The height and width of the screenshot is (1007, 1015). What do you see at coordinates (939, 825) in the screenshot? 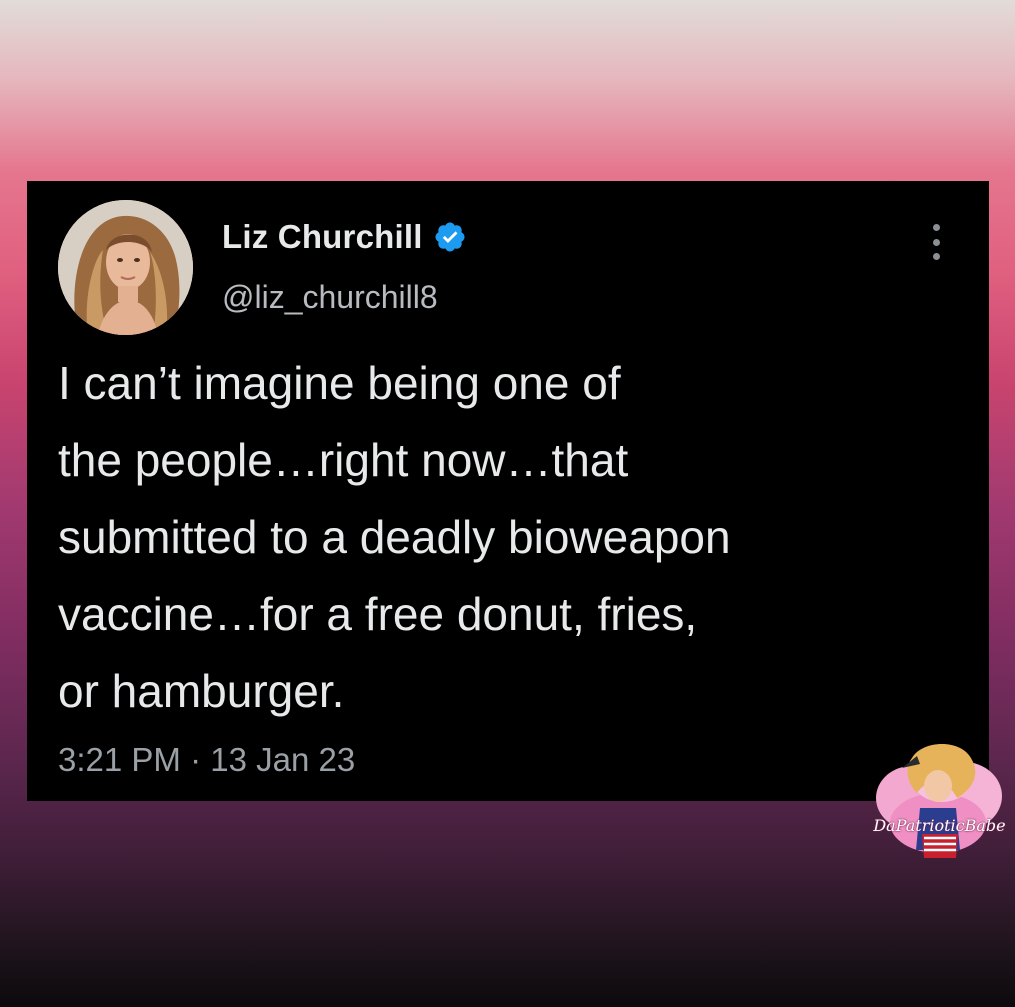
I see `watermark-text: DaPatrioticBabe` at bounding box center [939, 825].